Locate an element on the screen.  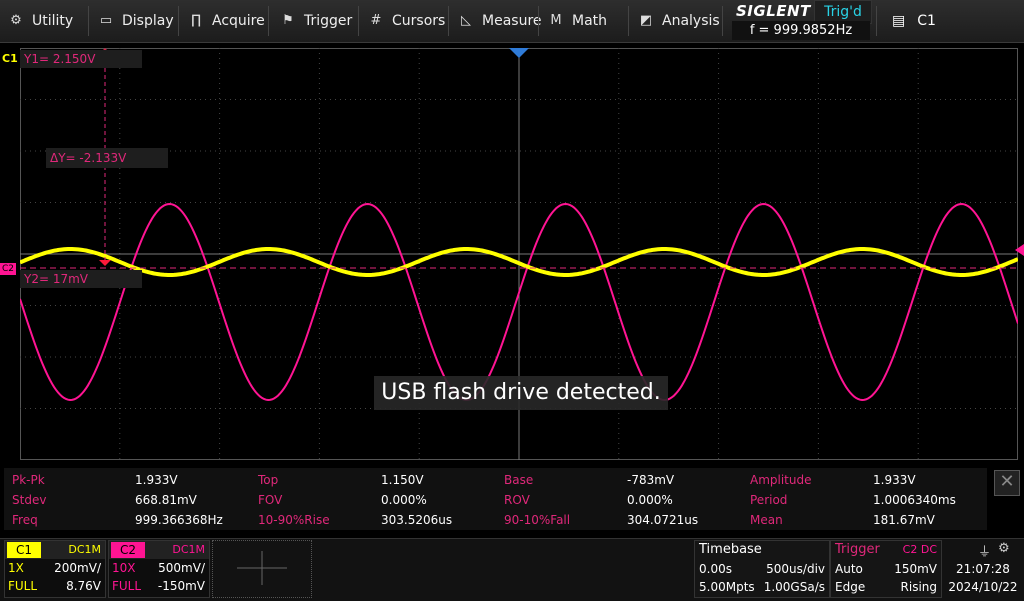
menu-acquire-label: Acquire is located at coordinates (238, 21).